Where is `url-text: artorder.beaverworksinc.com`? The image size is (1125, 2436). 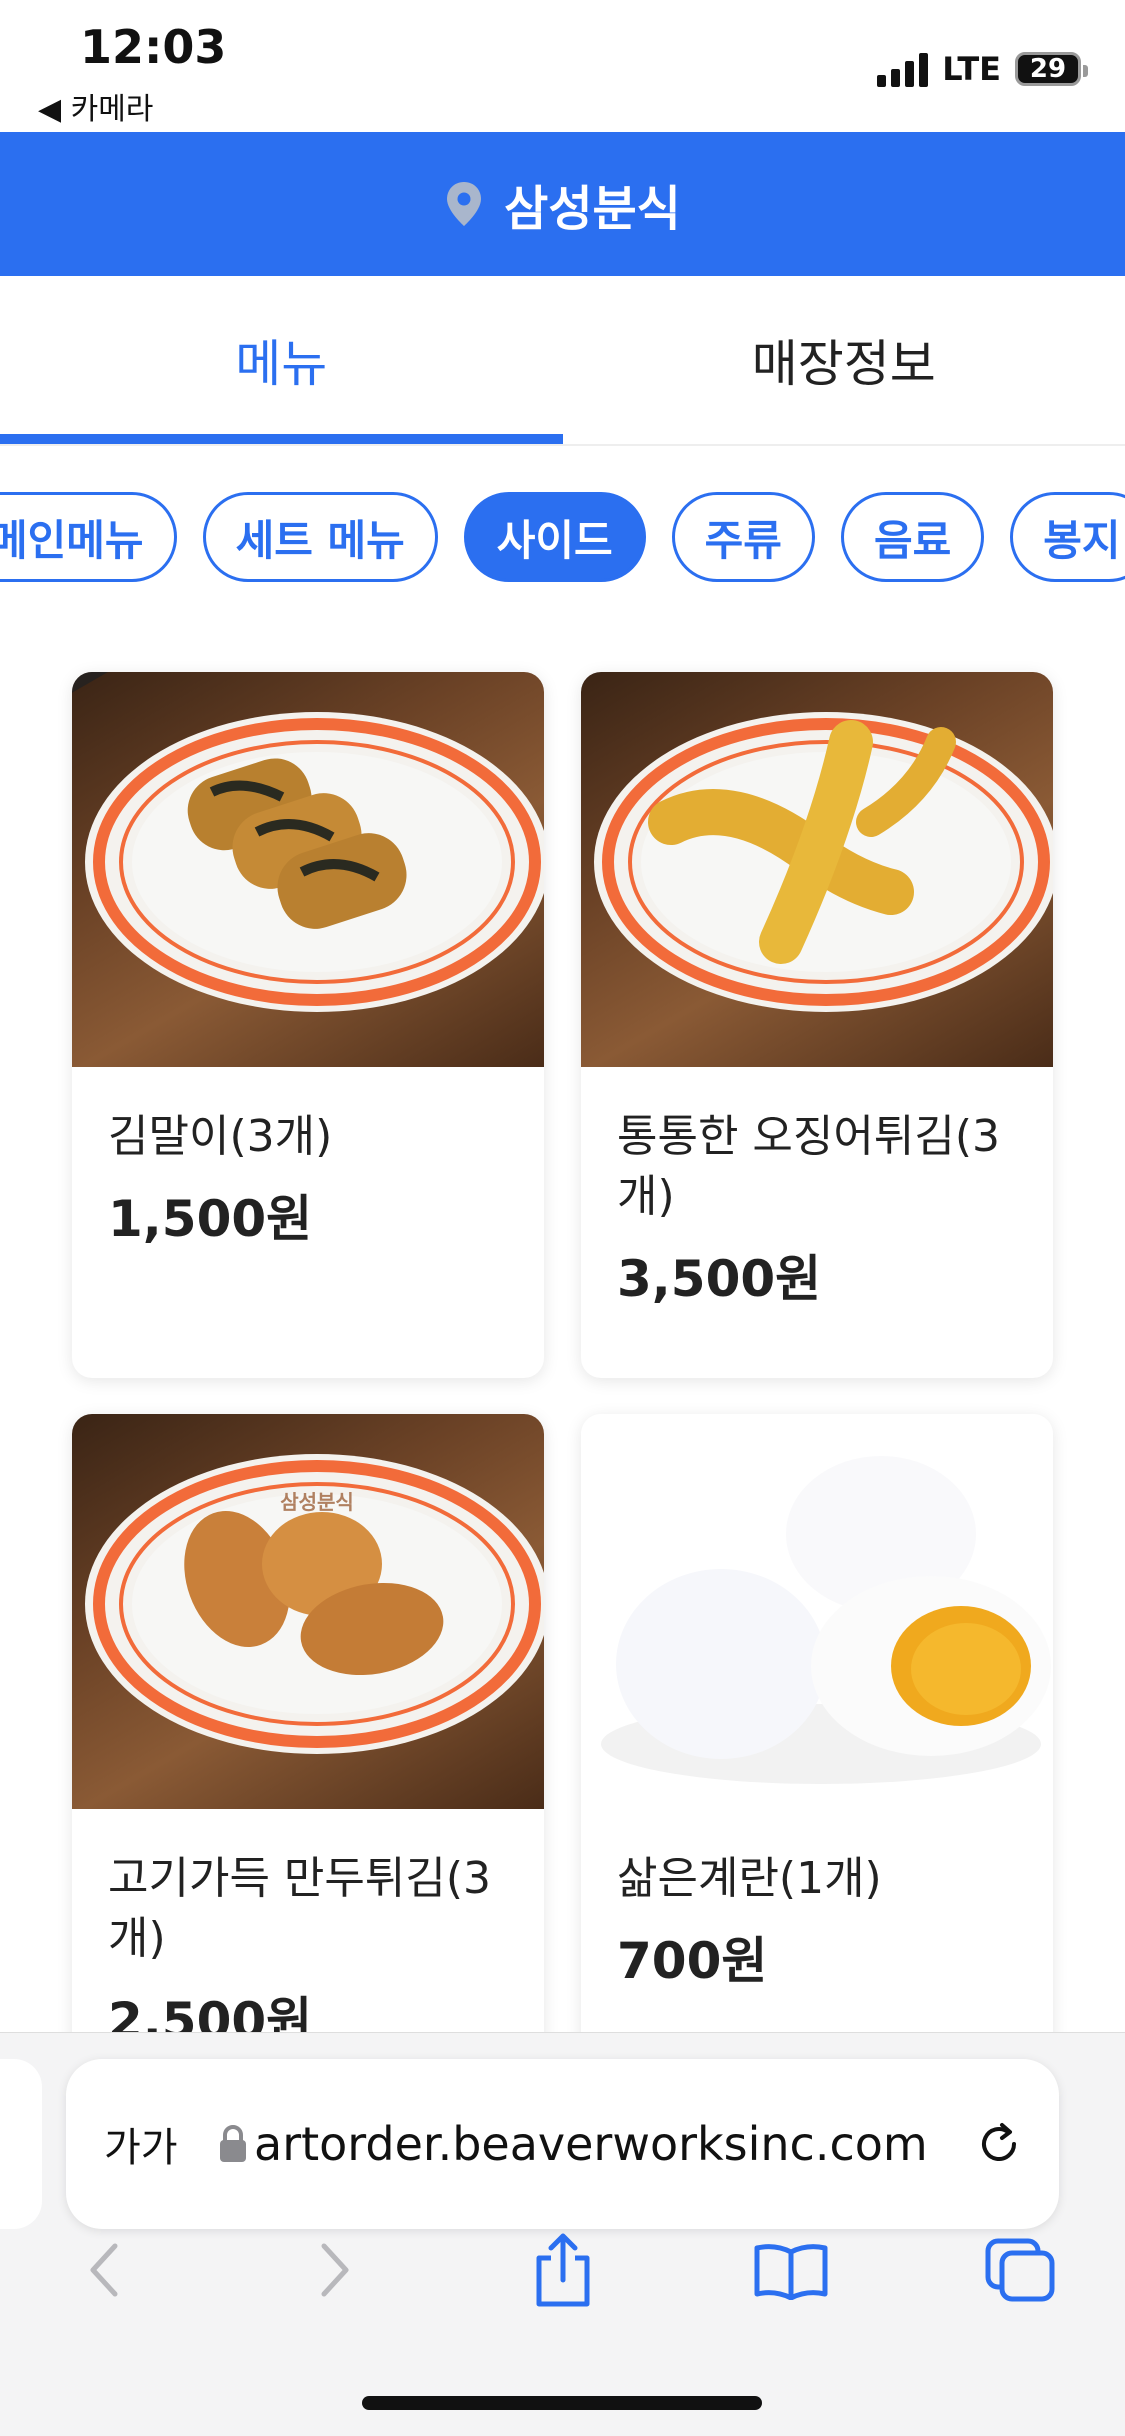
url-text: artorder.beaverworksinc.com is located at coordinates (591, 2144).